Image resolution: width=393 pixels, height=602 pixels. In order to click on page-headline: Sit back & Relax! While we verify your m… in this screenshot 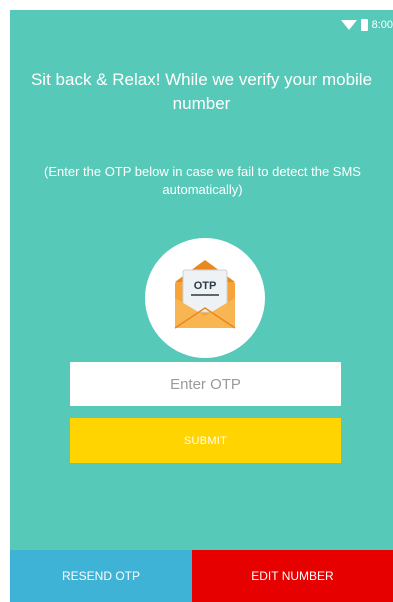, I will do `click(201, 91)`.